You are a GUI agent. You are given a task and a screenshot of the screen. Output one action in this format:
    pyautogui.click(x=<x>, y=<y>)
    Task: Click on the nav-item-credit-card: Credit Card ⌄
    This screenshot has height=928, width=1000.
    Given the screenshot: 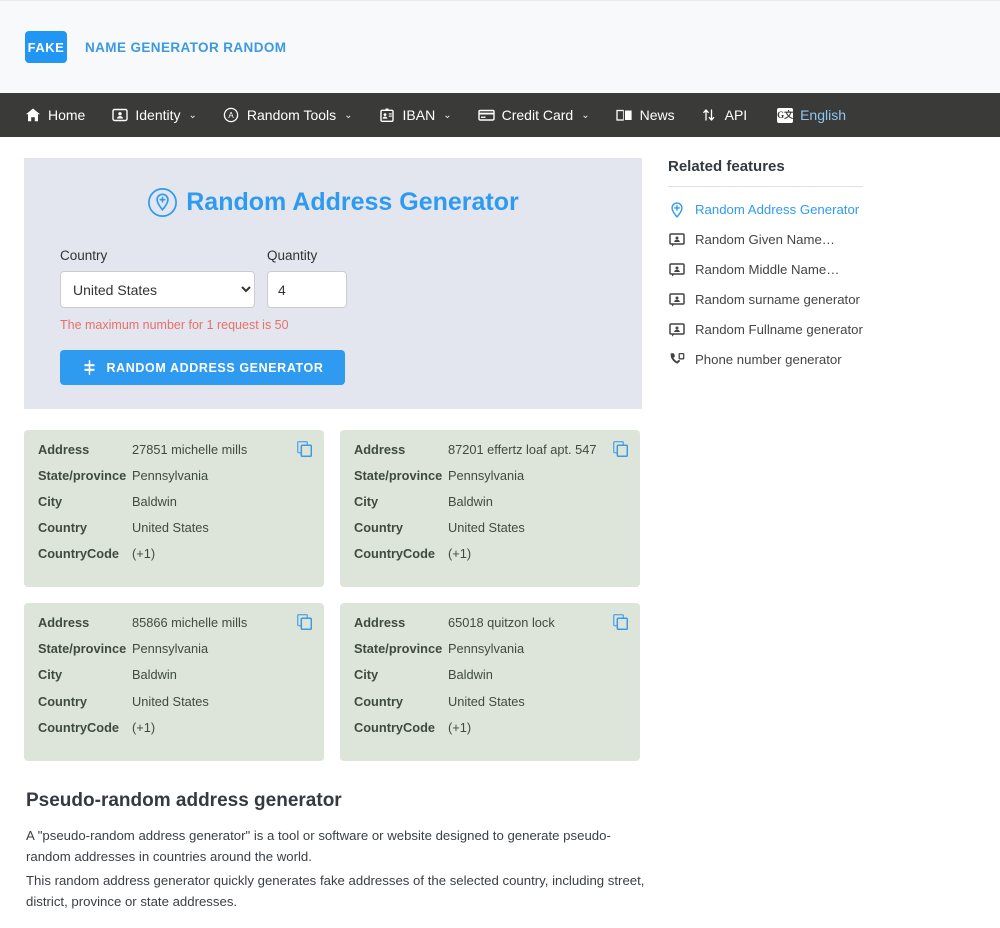 What is the action you would take?
    pyautogui.click(x=533, y=115)
    